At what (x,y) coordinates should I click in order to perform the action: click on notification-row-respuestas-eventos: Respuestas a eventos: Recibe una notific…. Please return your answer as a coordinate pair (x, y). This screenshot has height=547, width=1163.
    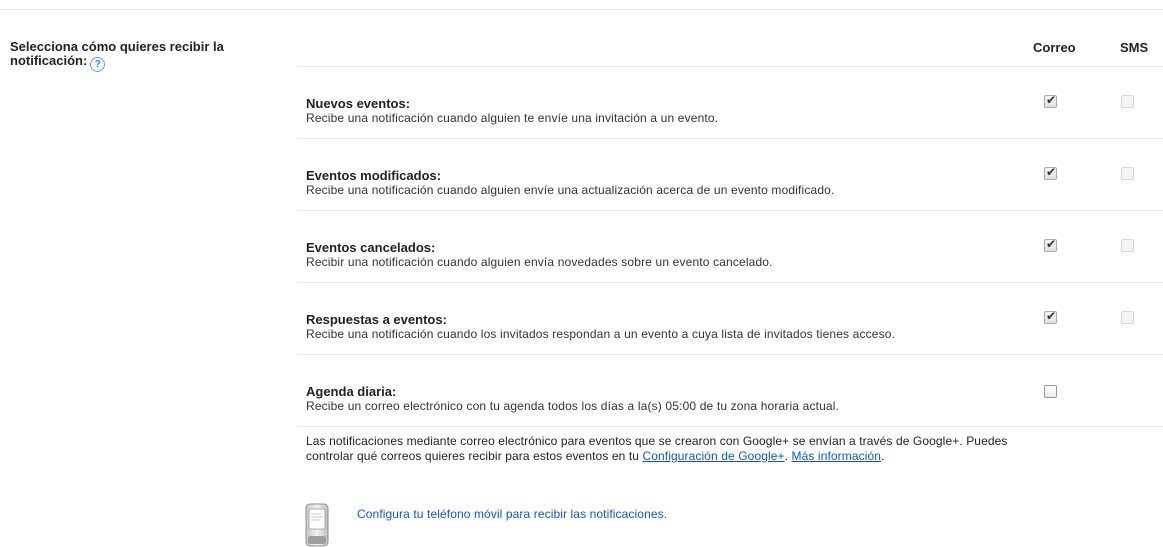
    Looking at the image, I should click on (730, 319).